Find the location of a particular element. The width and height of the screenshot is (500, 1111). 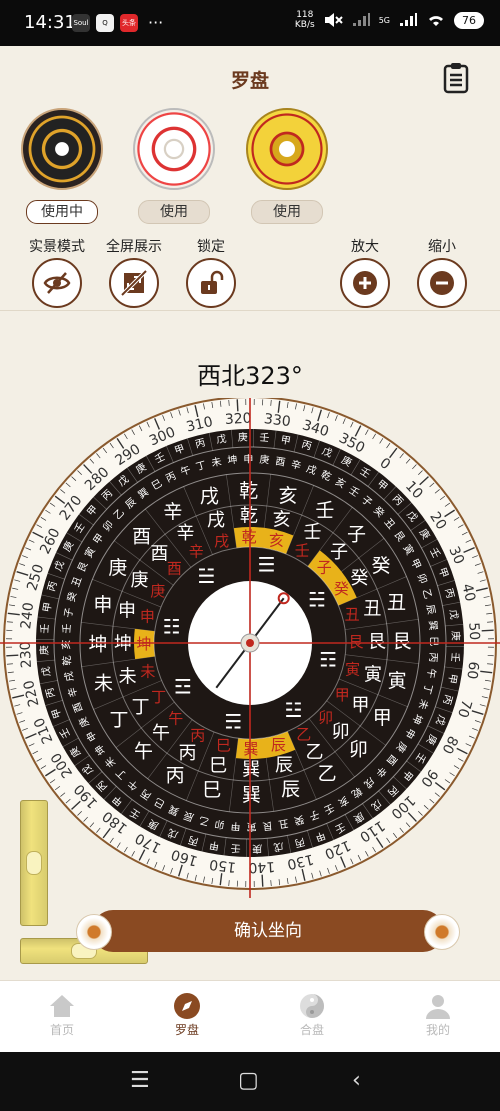

small-mountain-char: 壬 is located at coordinates (67, 628).